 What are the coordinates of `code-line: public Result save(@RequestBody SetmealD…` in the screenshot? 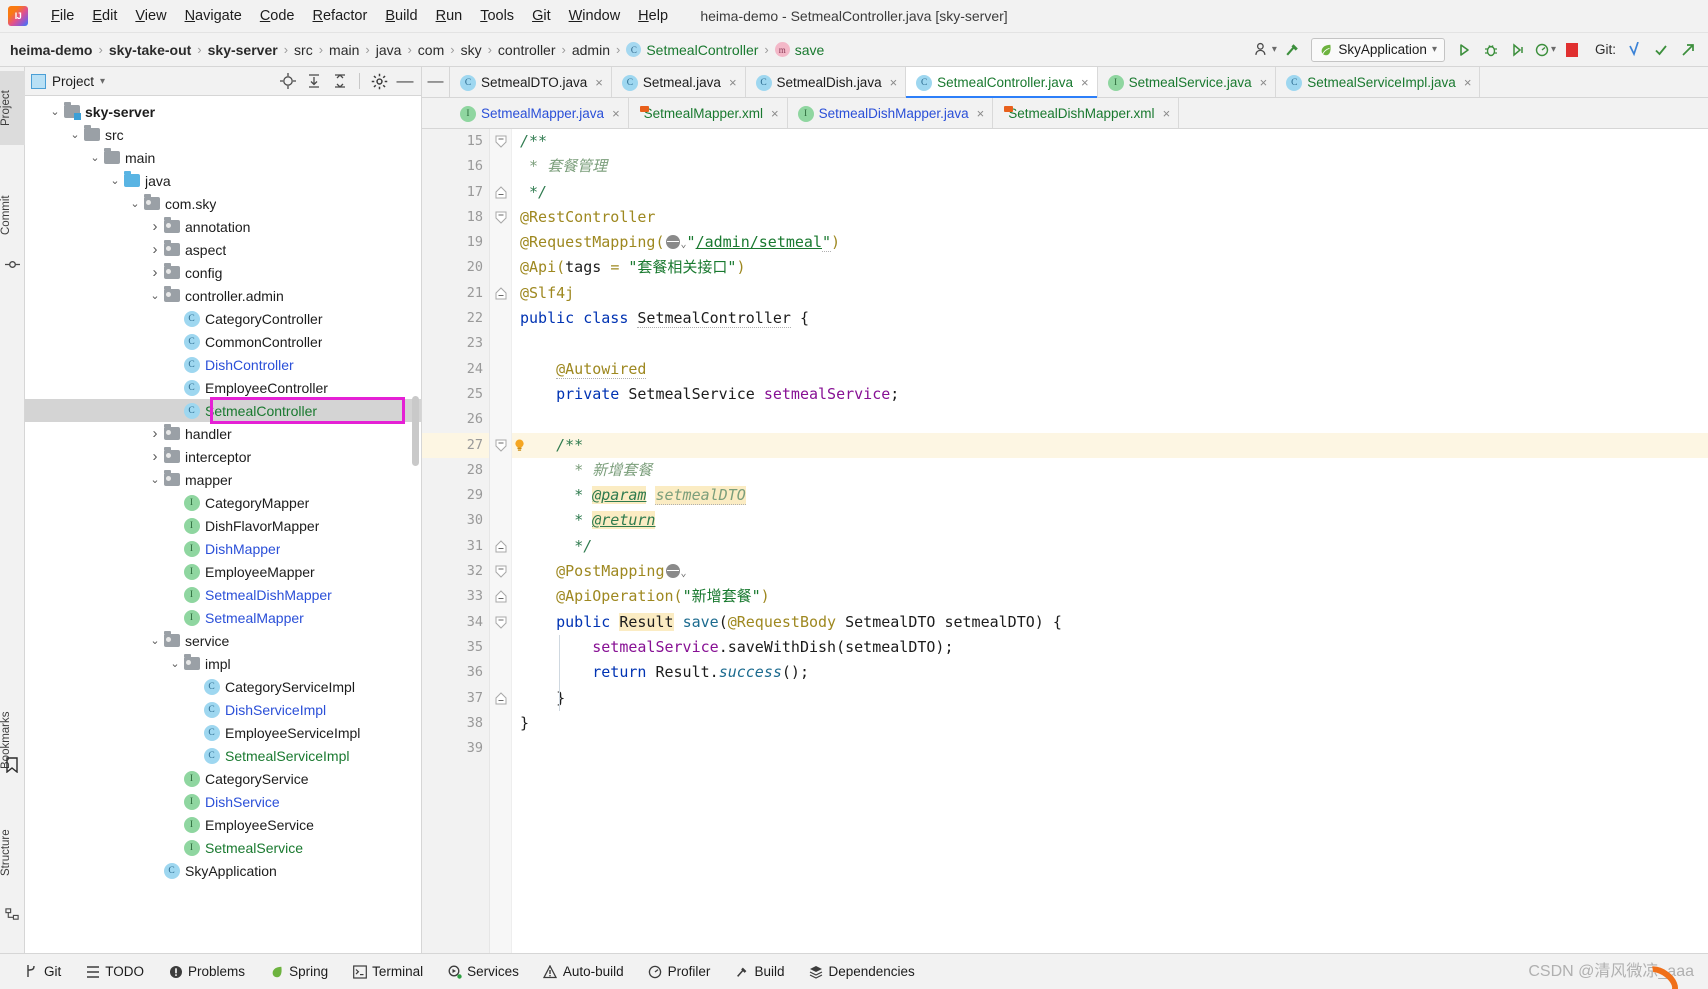 It's located at (1110, 622).